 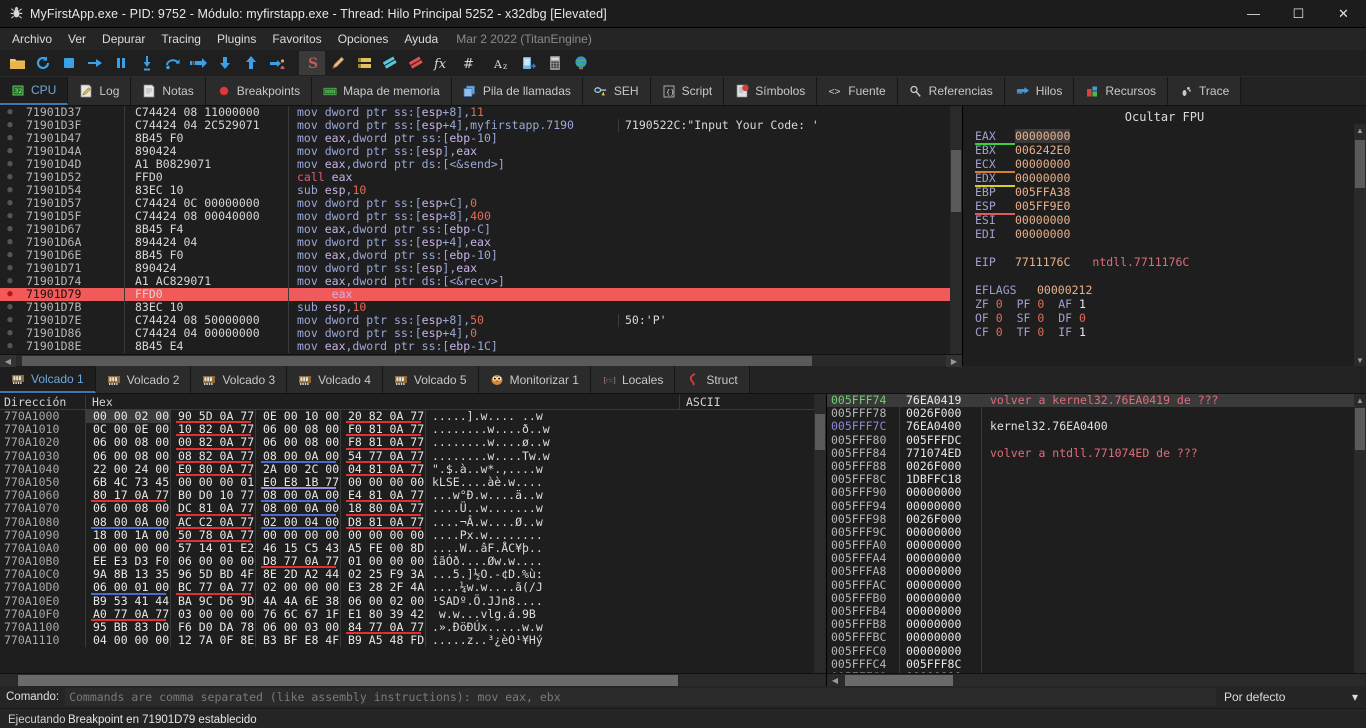 I want to click on dump-hex-group: F8 81 0A 77, so click(x=382, y=443).